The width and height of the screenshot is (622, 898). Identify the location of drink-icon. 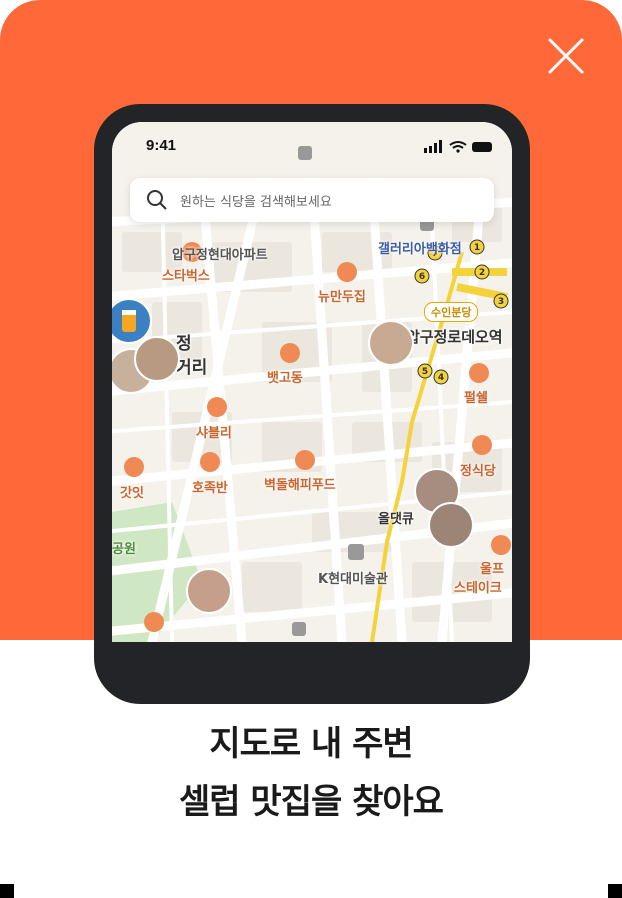
(129, 321).